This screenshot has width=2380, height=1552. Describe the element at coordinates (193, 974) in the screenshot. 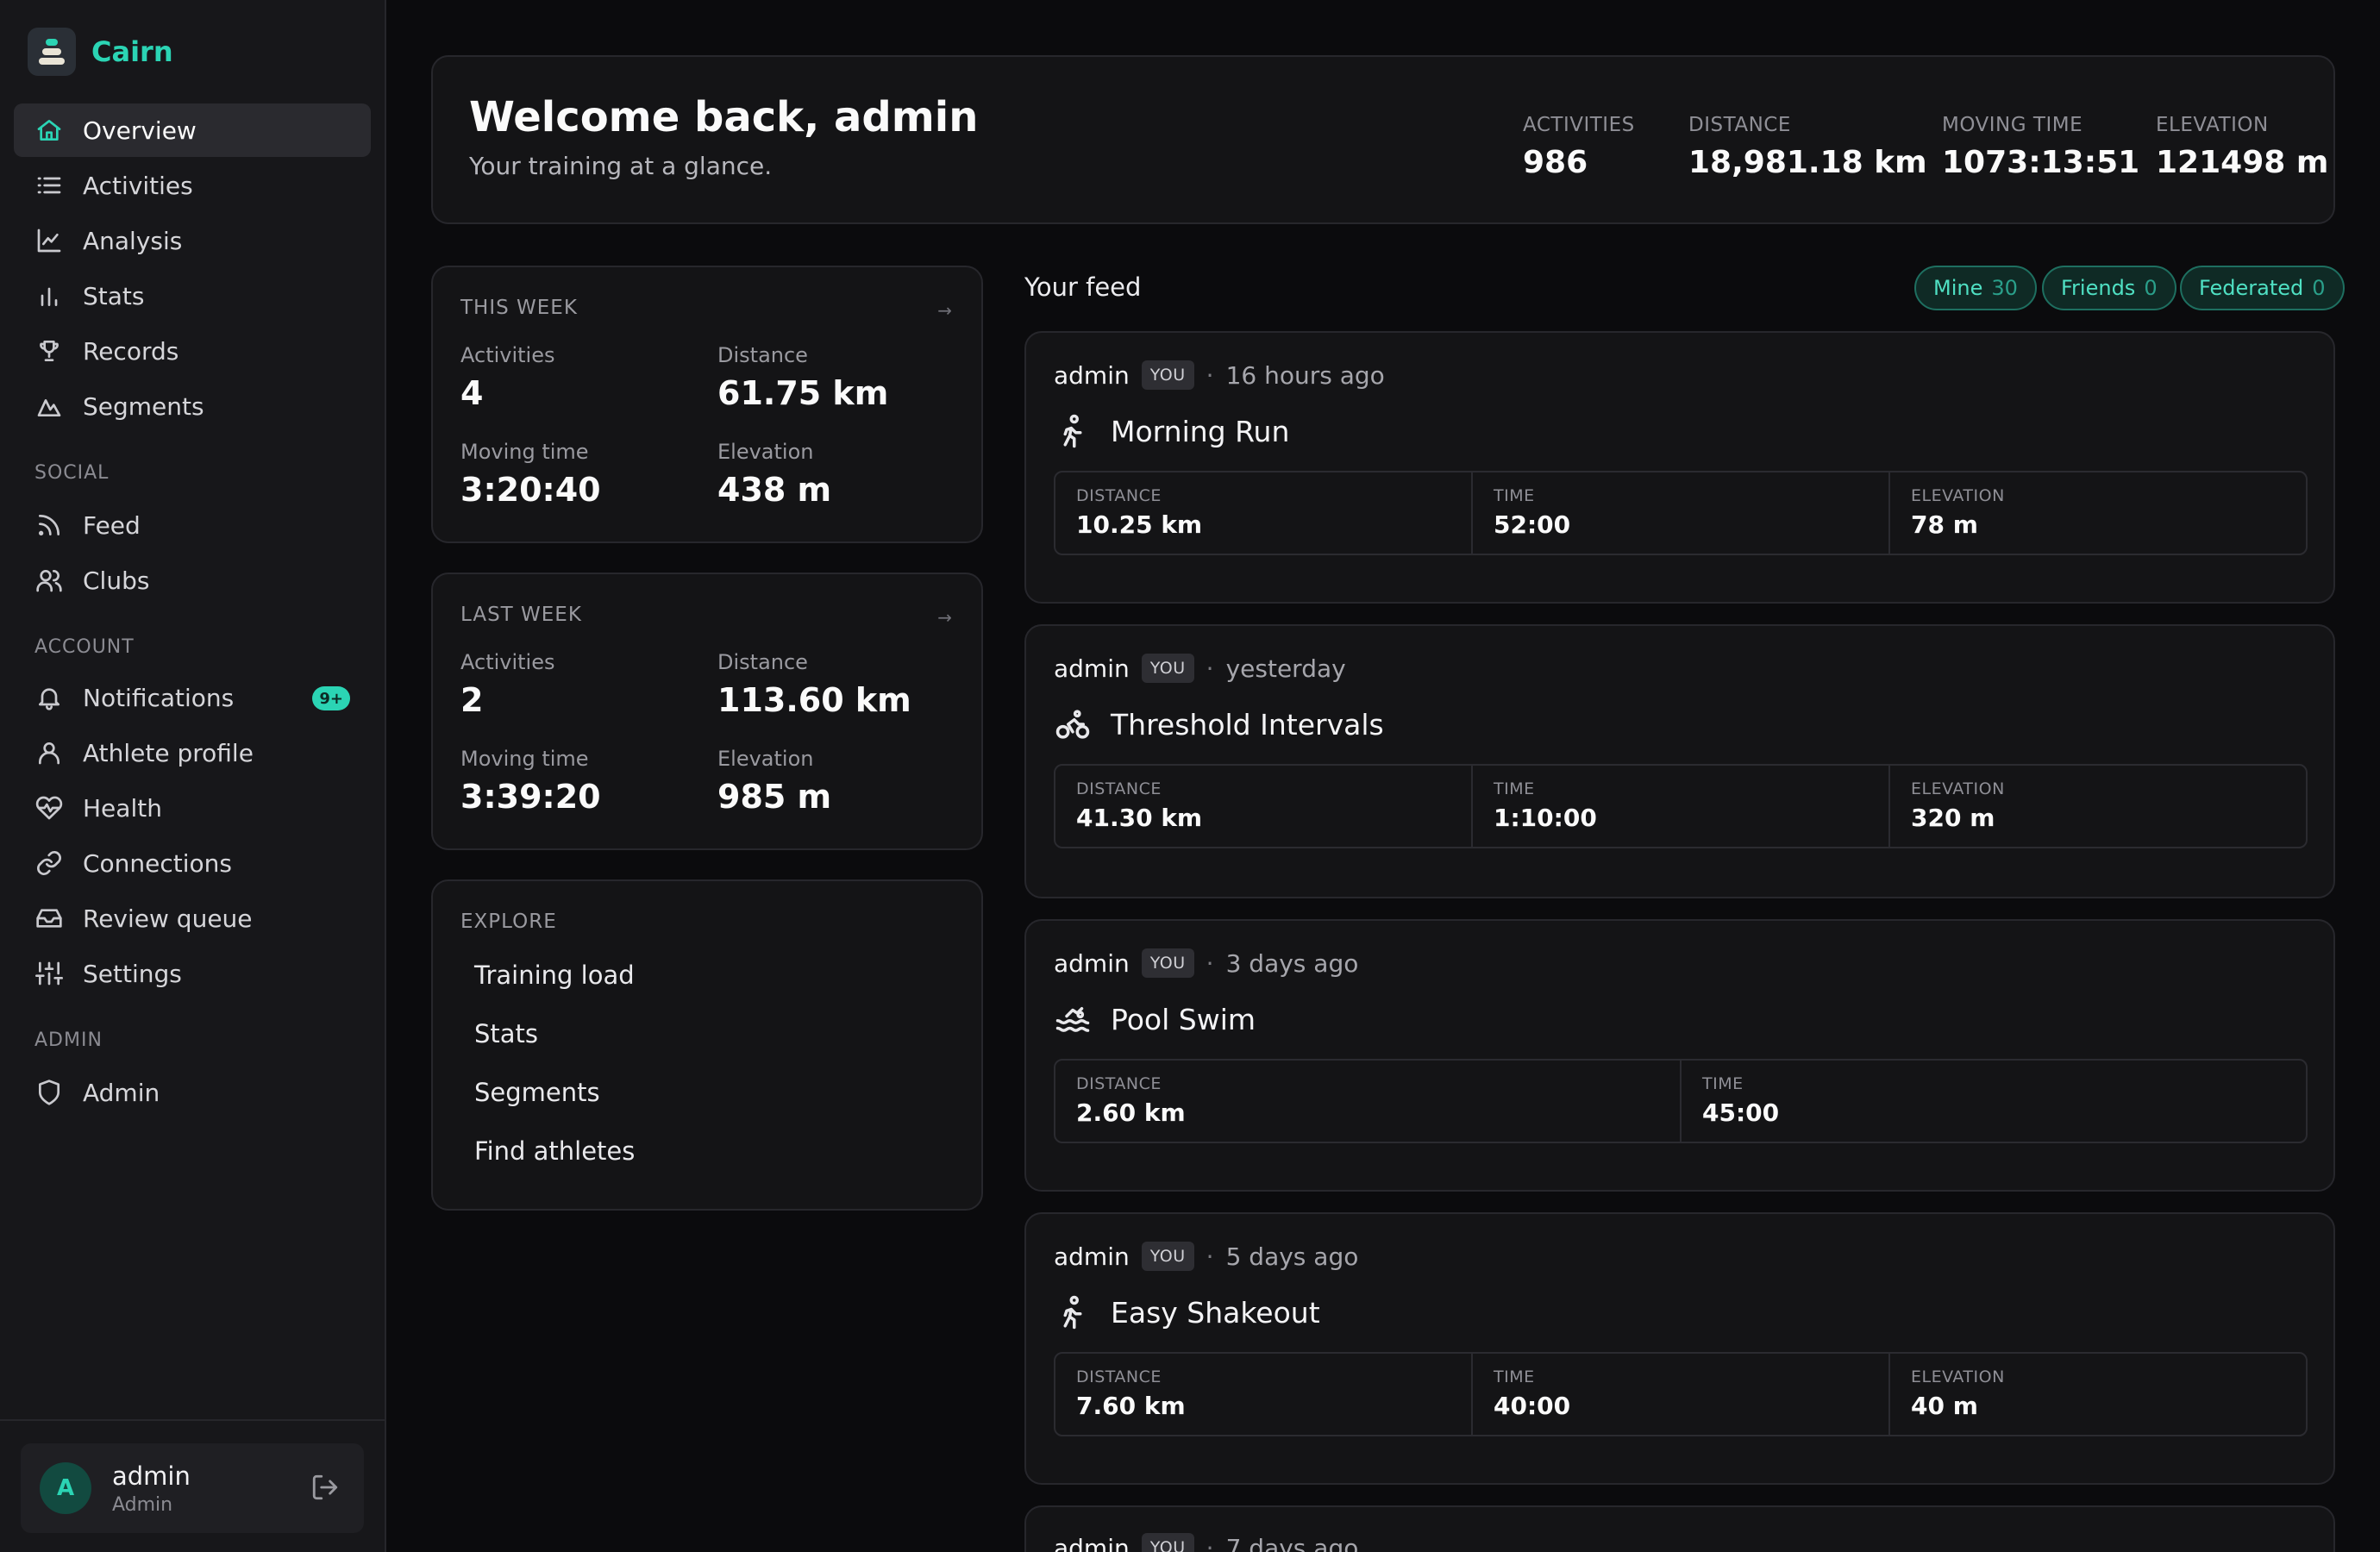

I see `sidebar-item-settings: Settings` at that location.